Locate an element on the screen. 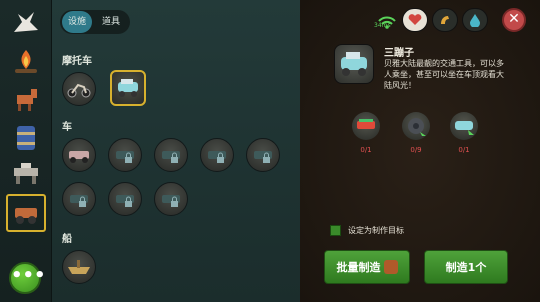 Image resolution: width=540 pixels, height=302 pixels. vehicle-category-icon is located at coordinates (26, 213).